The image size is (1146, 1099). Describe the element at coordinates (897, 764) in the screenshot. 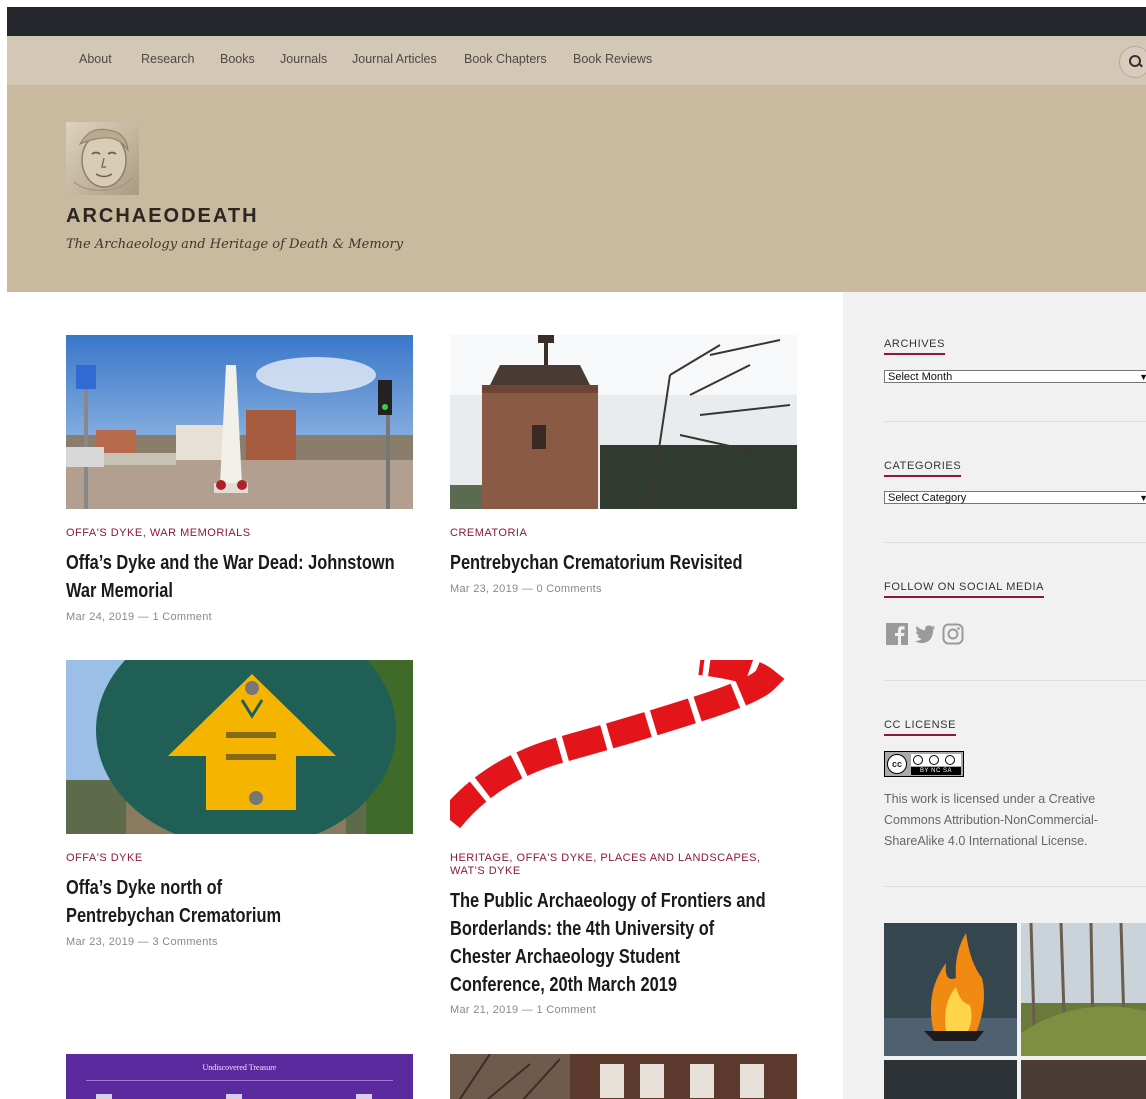

I see `cc-icon: cc` at that location.